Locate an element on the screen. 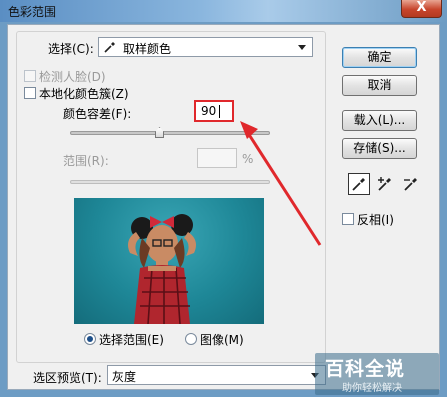 The width and height of the screenshot is (447, 397). eyedropper-minus-icon is located at coordinates (410, 184).